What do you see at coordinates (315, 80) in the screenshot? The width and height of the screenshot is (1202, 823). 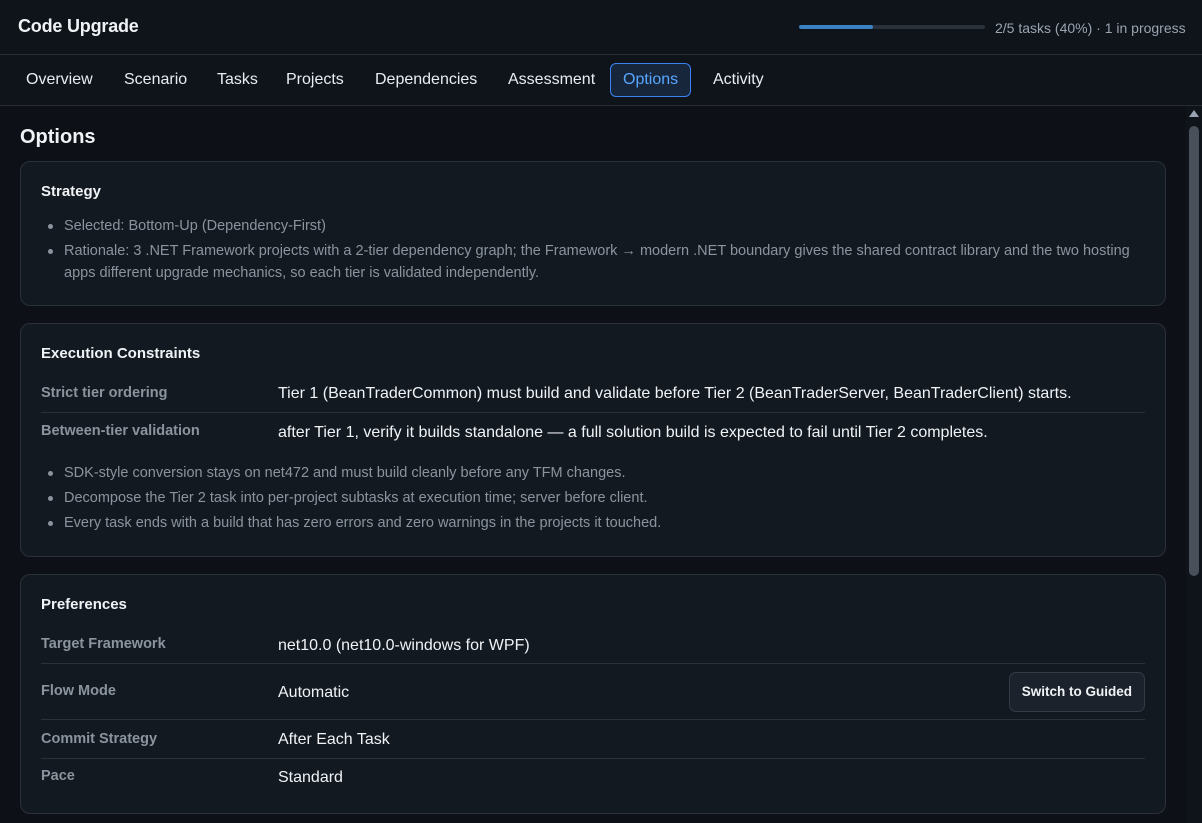 I see `tab-projects: Projects` at bounding box center [315, 80].